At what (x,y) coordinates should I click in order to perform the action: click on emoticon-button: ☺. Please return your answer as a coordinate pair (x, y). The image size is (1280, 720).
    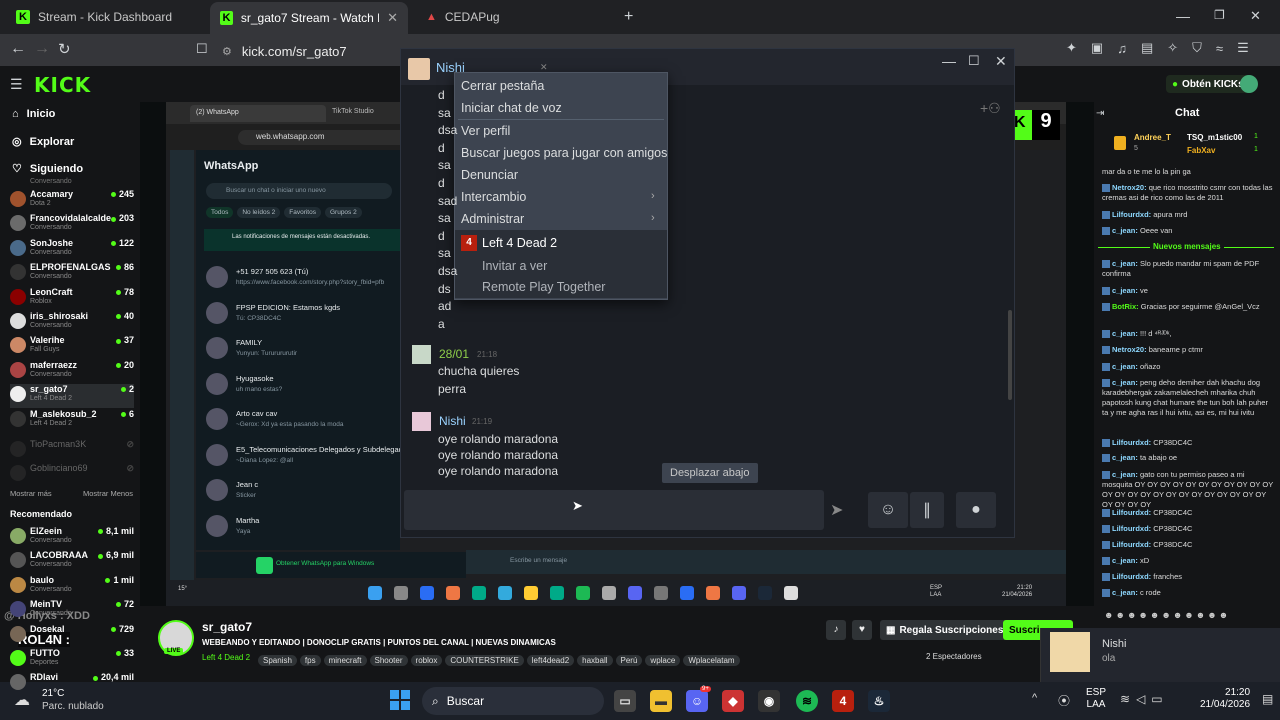
    Looking at the image, I should click on (888, 510).